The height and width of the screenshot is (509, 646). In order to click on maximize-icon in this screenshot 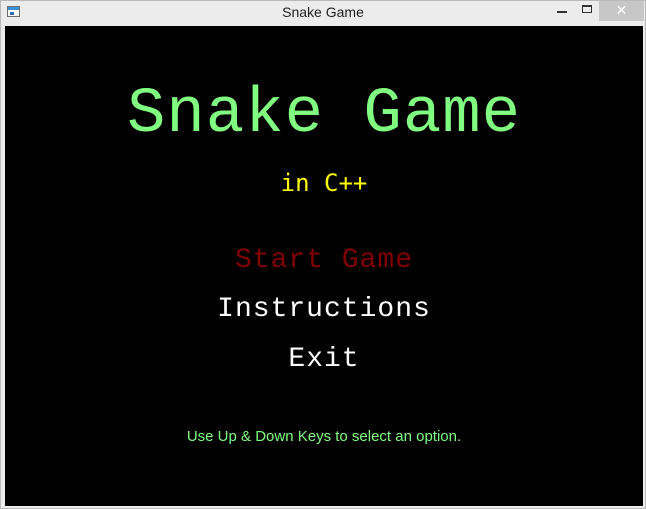, I will do `click(587, 9)`.